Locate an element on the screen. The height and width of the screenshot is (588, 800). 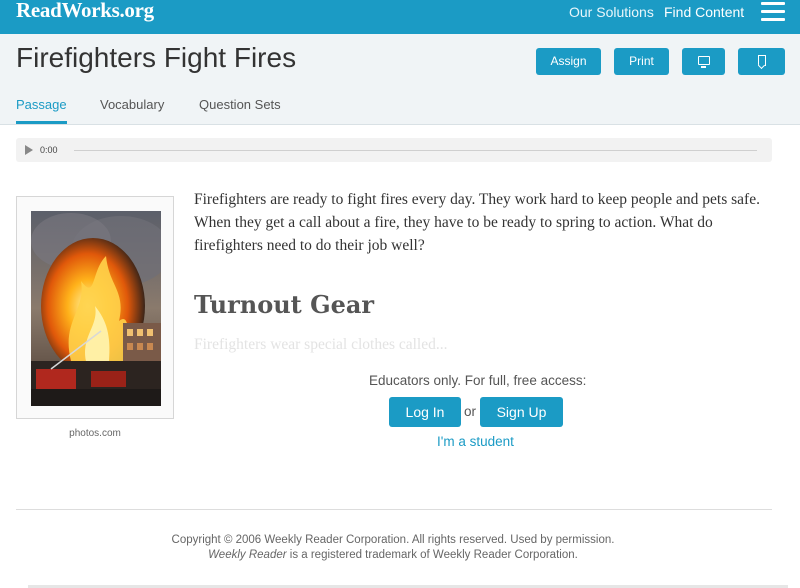
audio-time: 0:00 is located at coordinates (49, 150).